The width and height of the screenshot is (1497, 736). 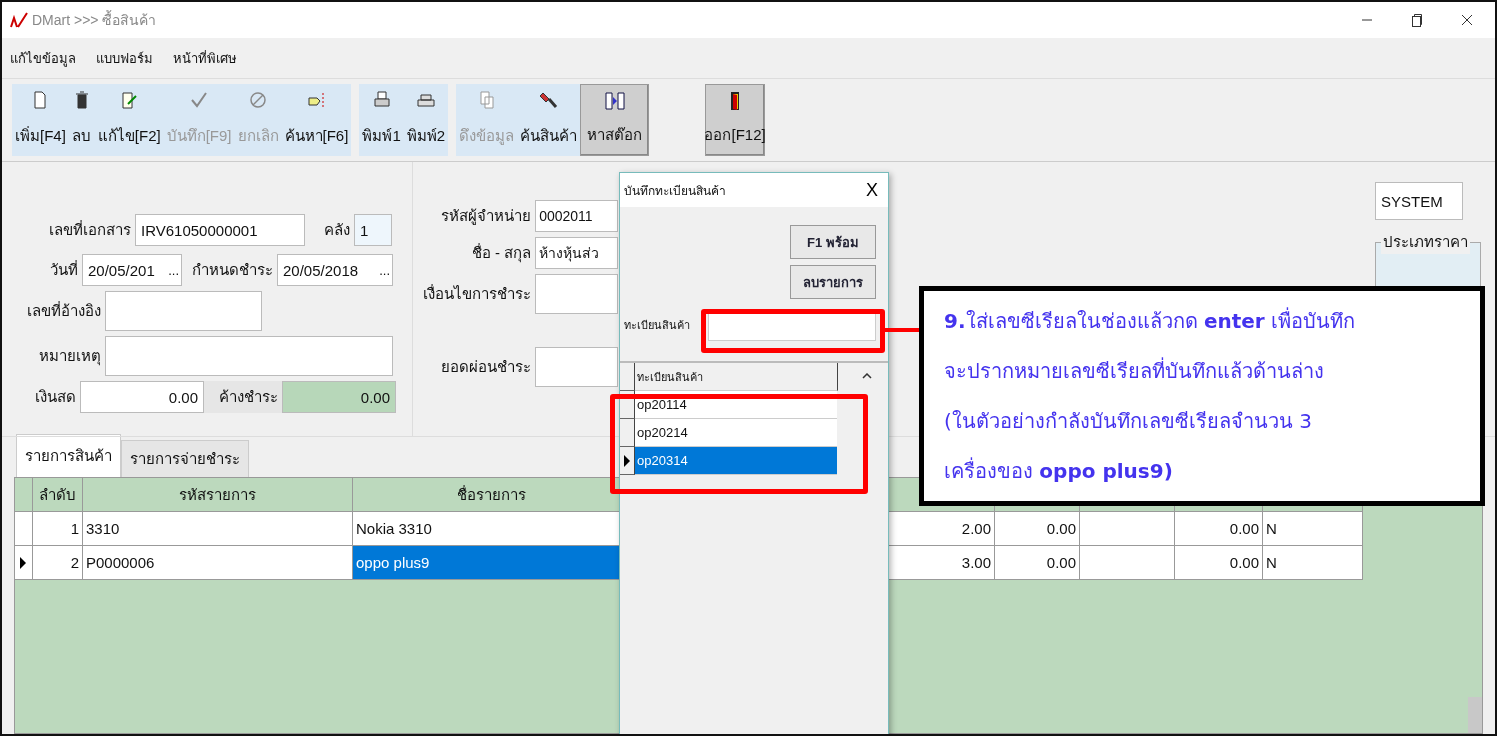 I want to click on serial-number: op20314, so click(x=736, y=461).